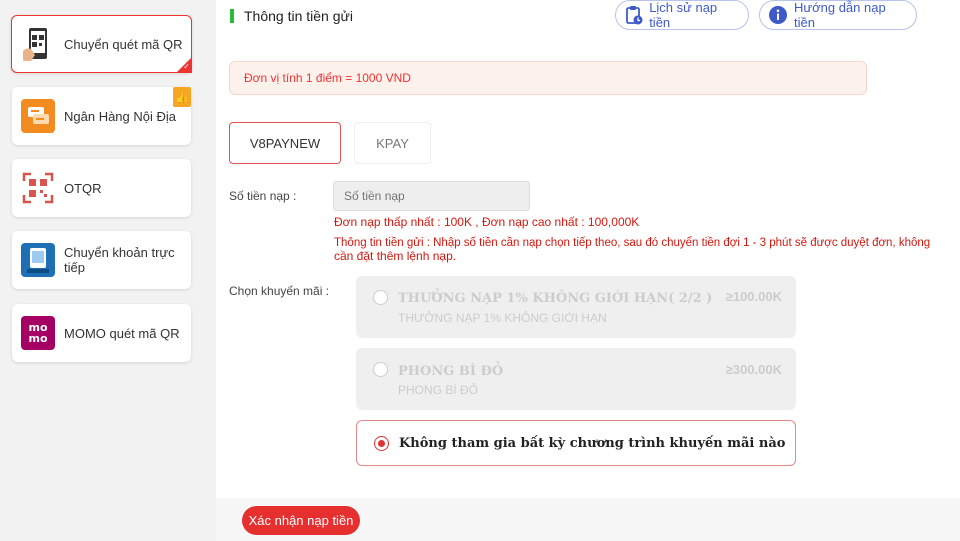 This screenshot has width=960, height=541. Describe the element at coordinates (38, 188) in the screenshot. I see `qr-code-icon` at that location.